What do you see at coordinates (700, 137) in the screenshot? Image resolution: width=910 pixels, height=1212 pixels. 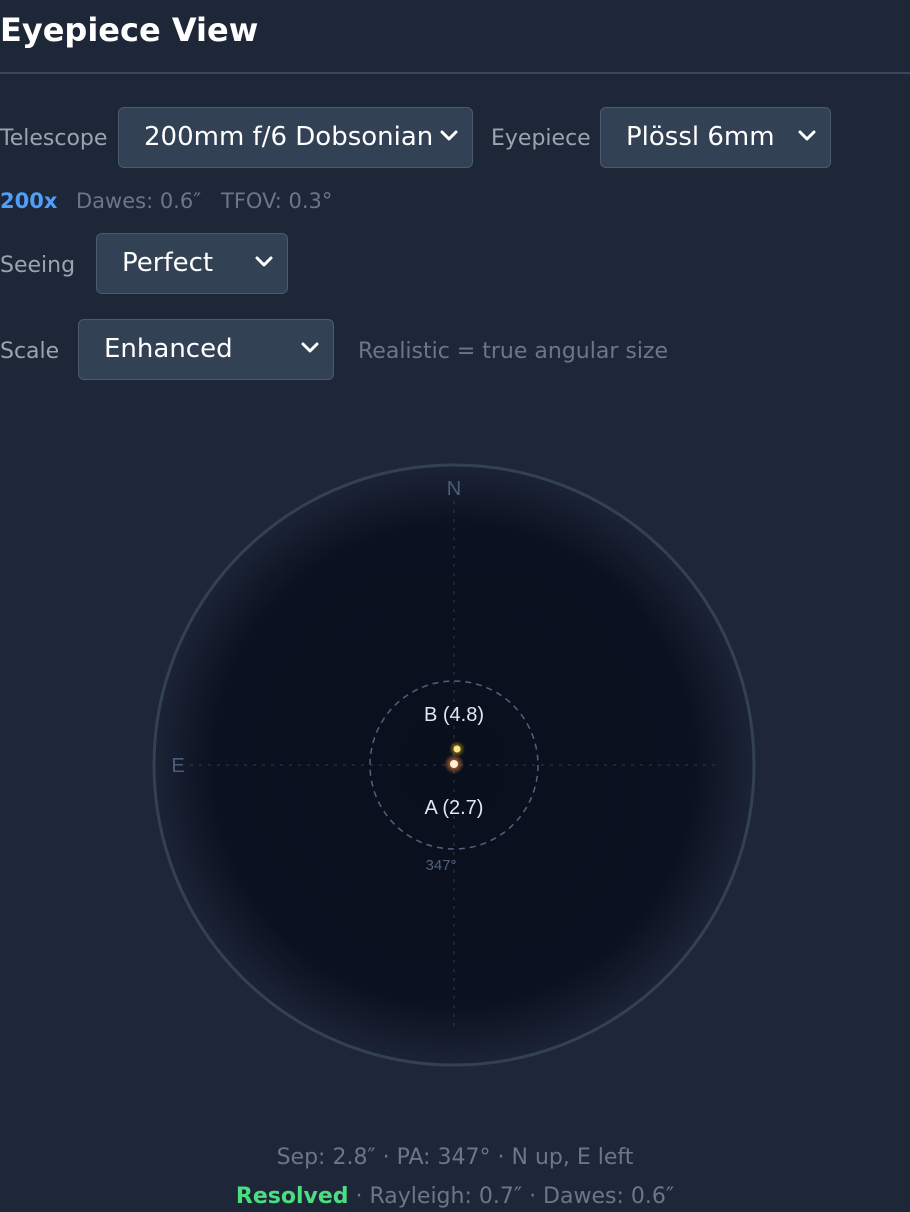 I see `eyepiece-select-value: Plössl 6mm` at bounding box center [700, 137].